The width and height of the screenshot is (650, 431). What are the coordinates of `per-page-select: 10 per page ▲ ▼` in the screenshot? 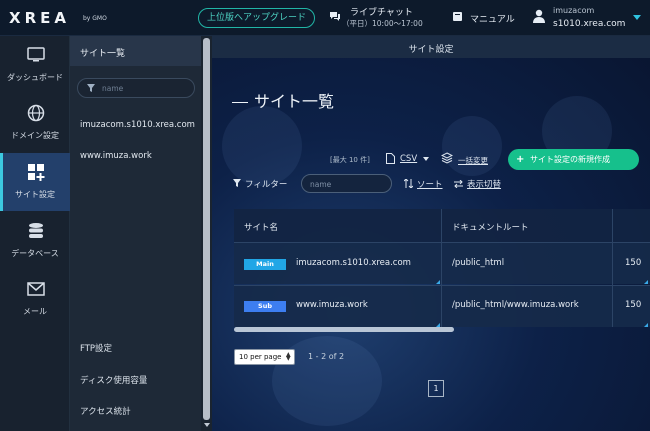 It's located at (264, 357).